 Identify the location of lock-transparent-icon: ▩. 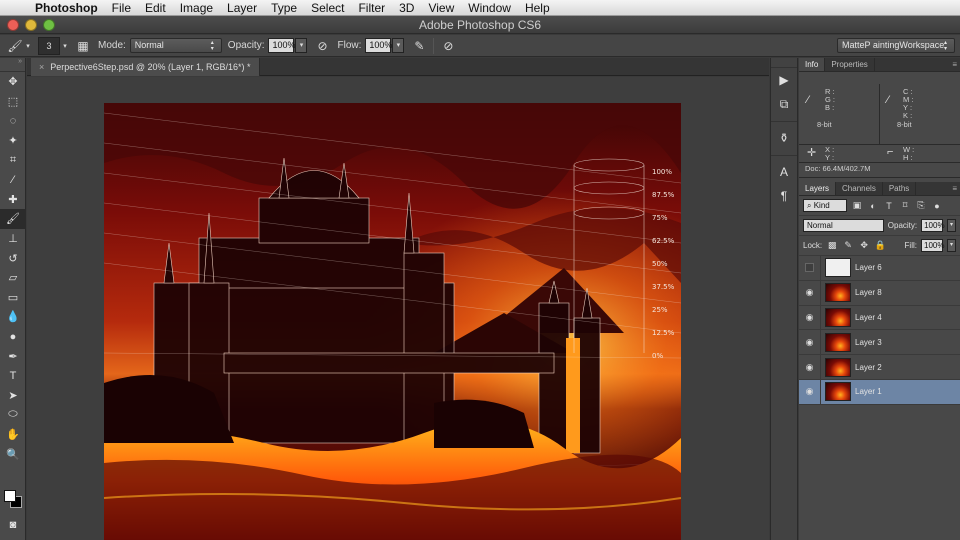
(832, 245).